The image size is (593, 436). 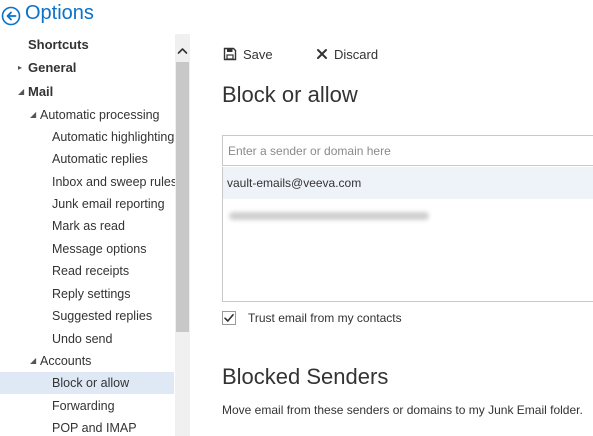 I want to click on nav-item-undo-send: Undo send, so click(x=87, y=339).